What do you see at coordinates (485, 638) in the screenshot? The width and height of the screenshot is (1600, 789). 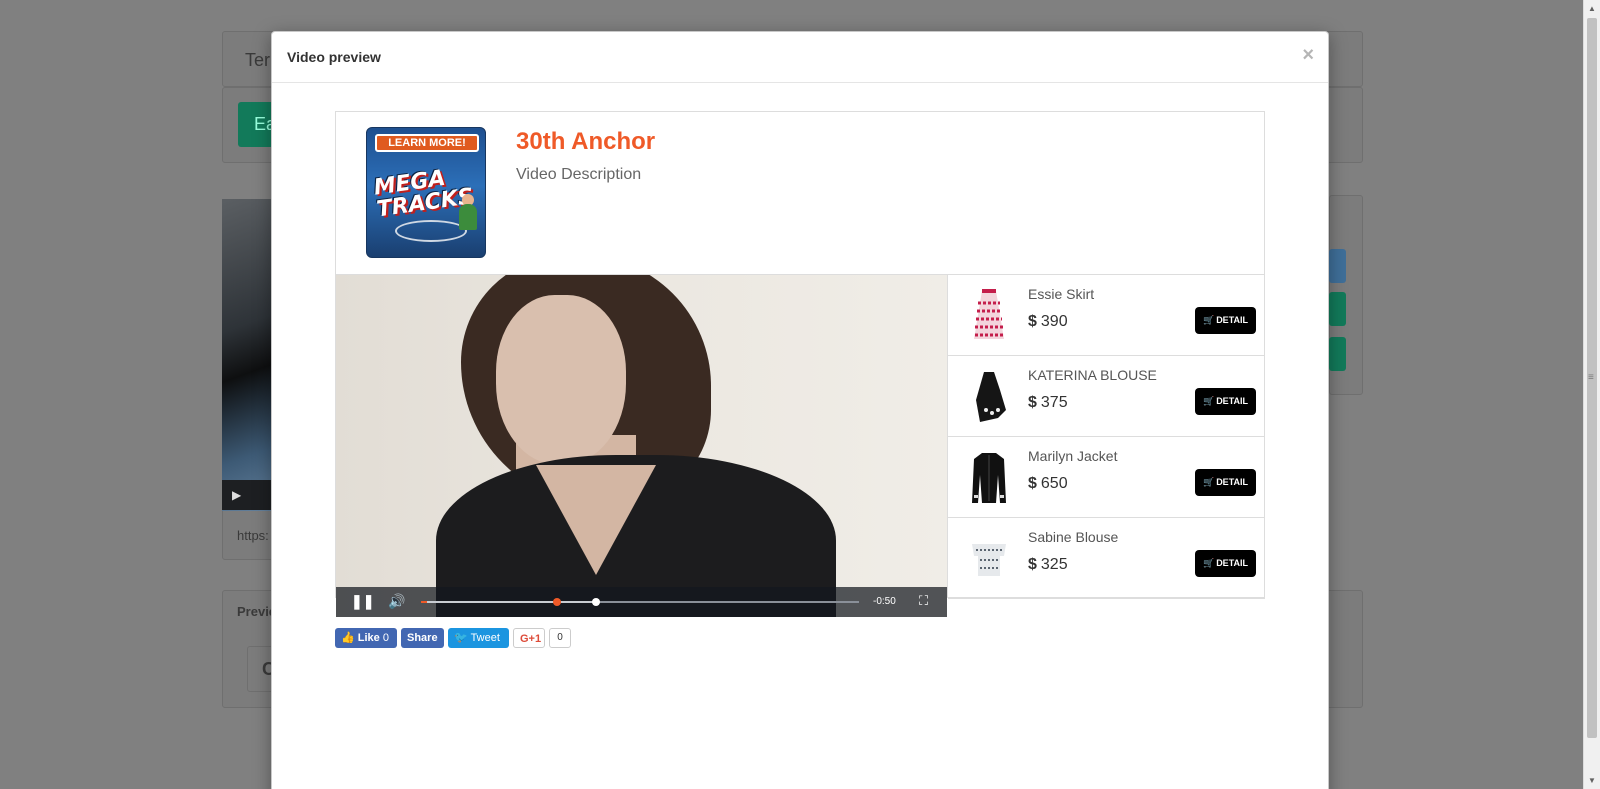 I see `tweet-label: Tweet` at bounding box center [485, 638].